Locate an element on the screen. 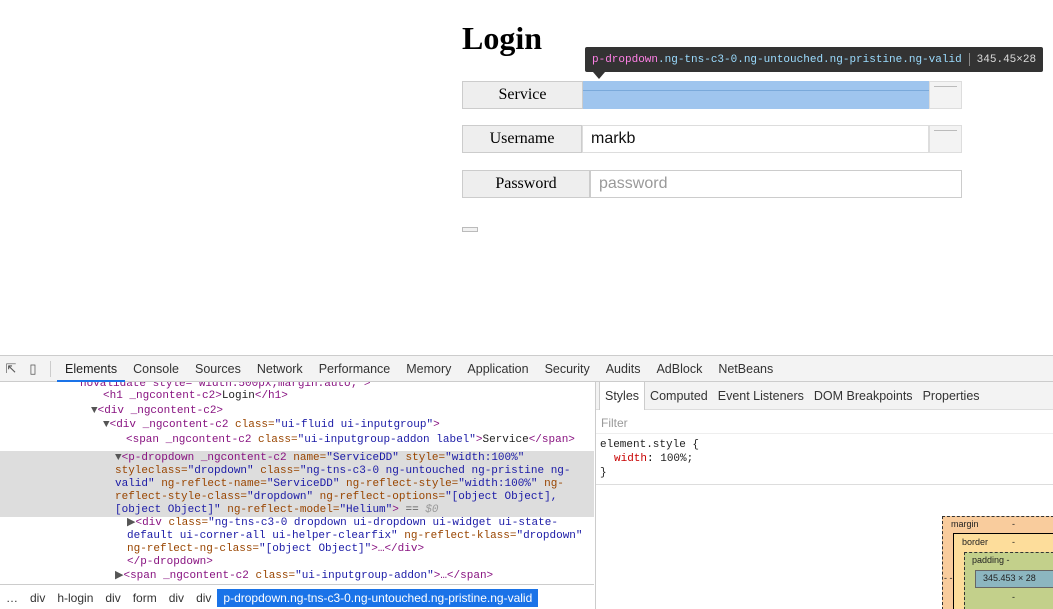 Image resolution: width=1053 pixels, height=609 pixels. tab-sources: Sources is located at coordinates (218, 369).